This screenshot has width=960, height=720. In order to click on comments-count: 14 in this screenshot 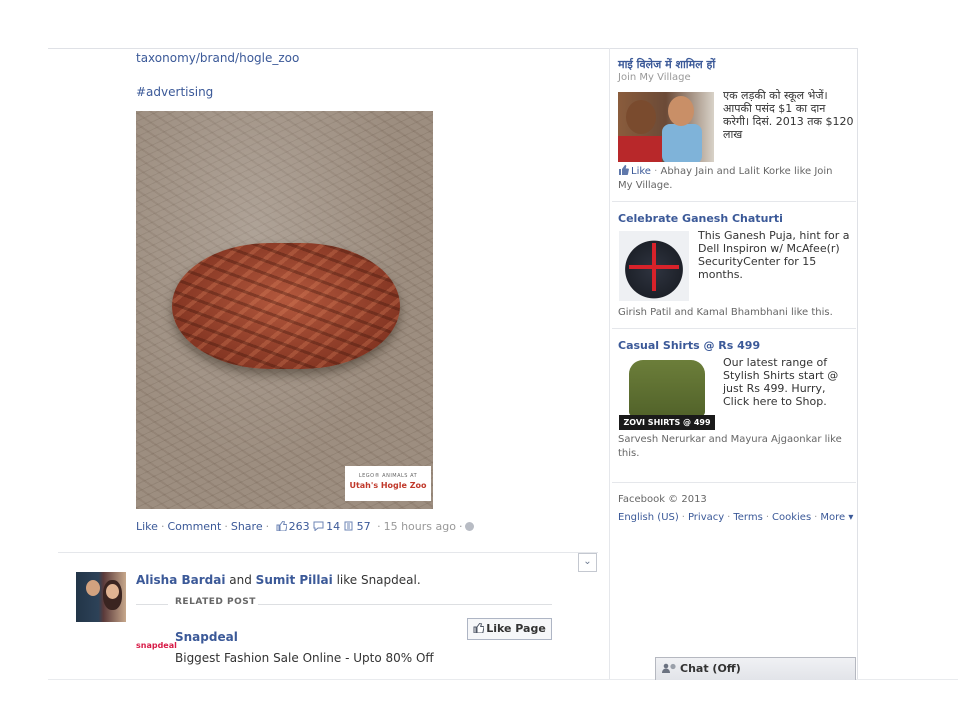, I will do `click(328, 526)`.